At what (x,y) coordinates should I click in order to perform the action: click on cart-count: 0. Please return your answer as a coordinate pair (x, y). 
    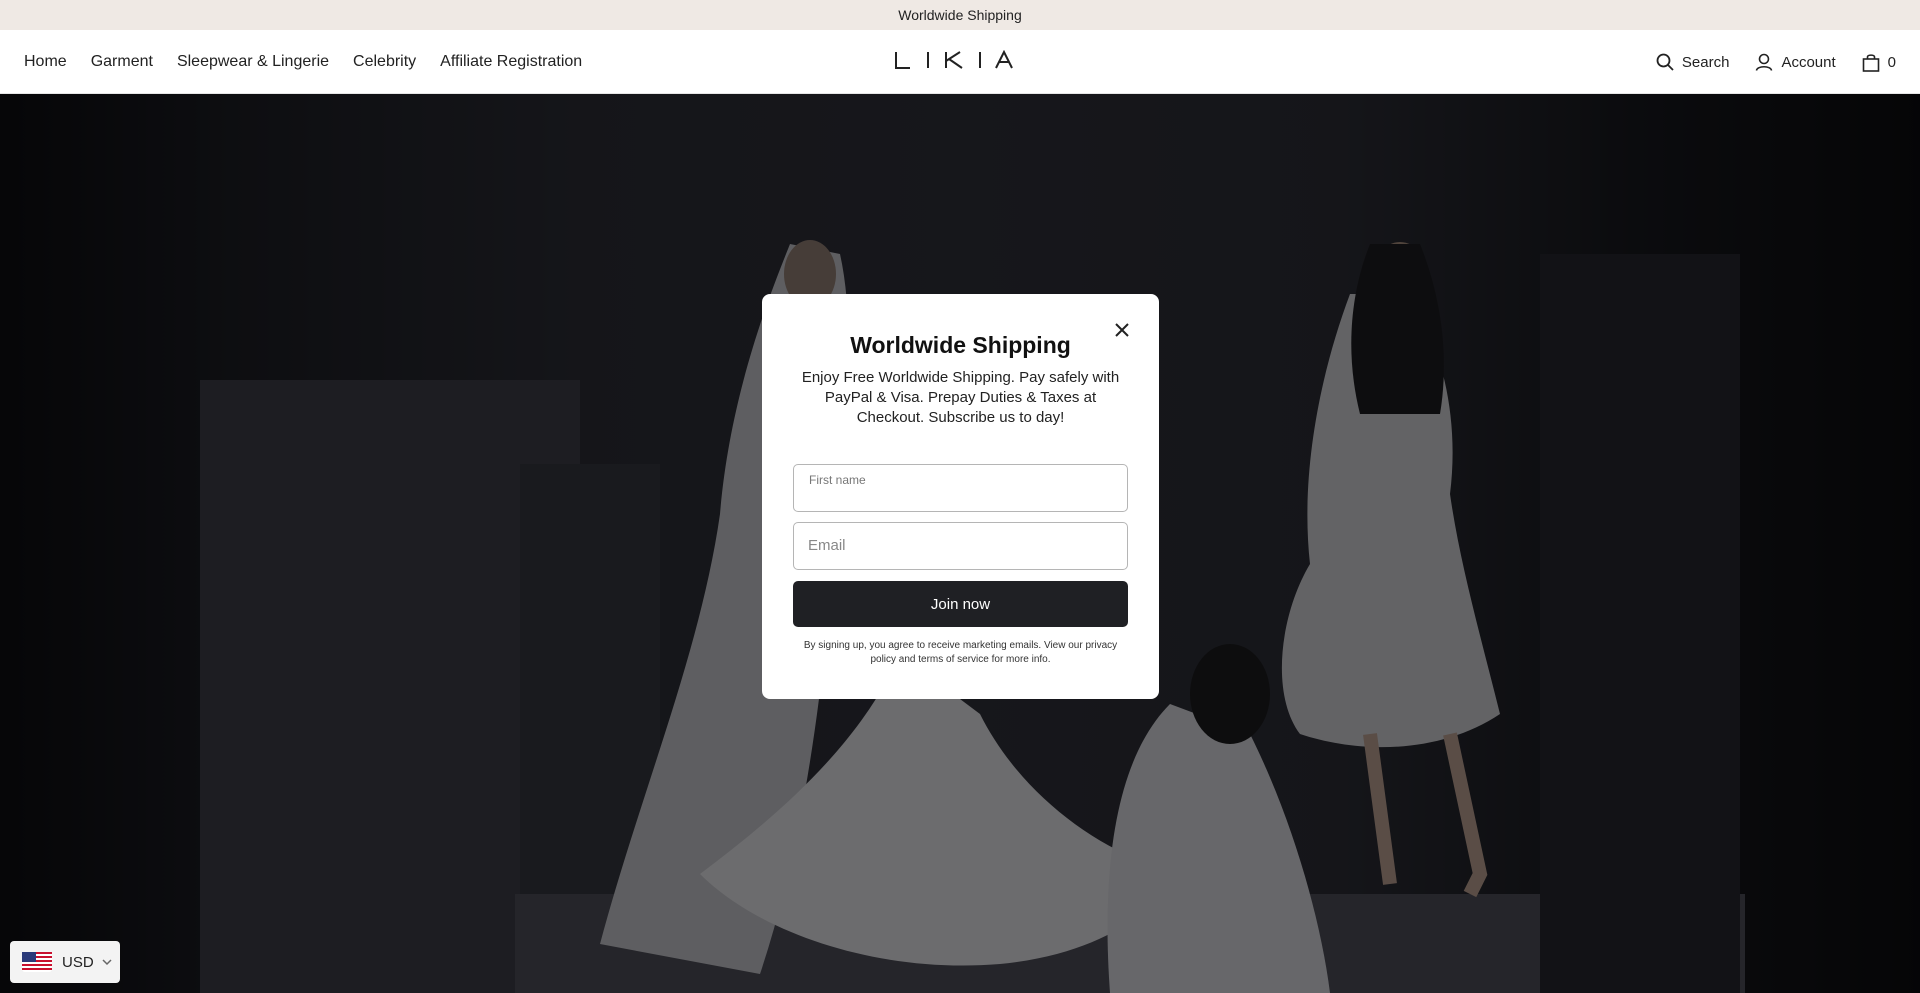
    Looking at the image, I should click on (1891, 62).